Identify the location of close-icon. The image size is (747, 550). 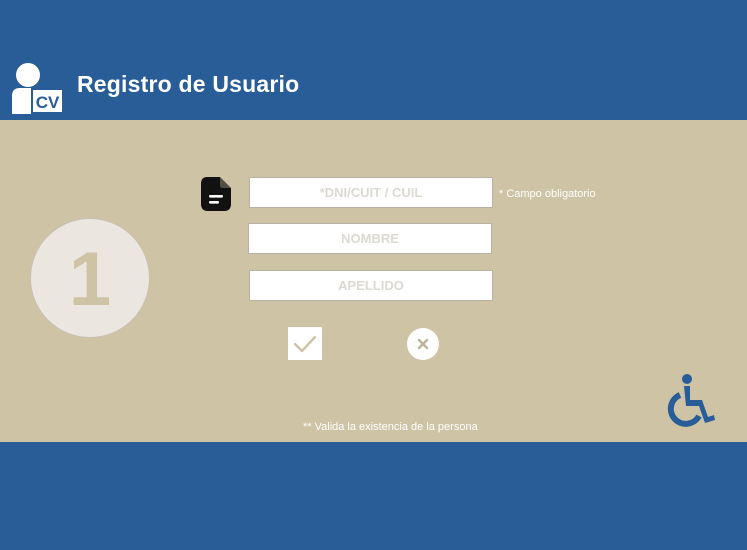
(423, 344).